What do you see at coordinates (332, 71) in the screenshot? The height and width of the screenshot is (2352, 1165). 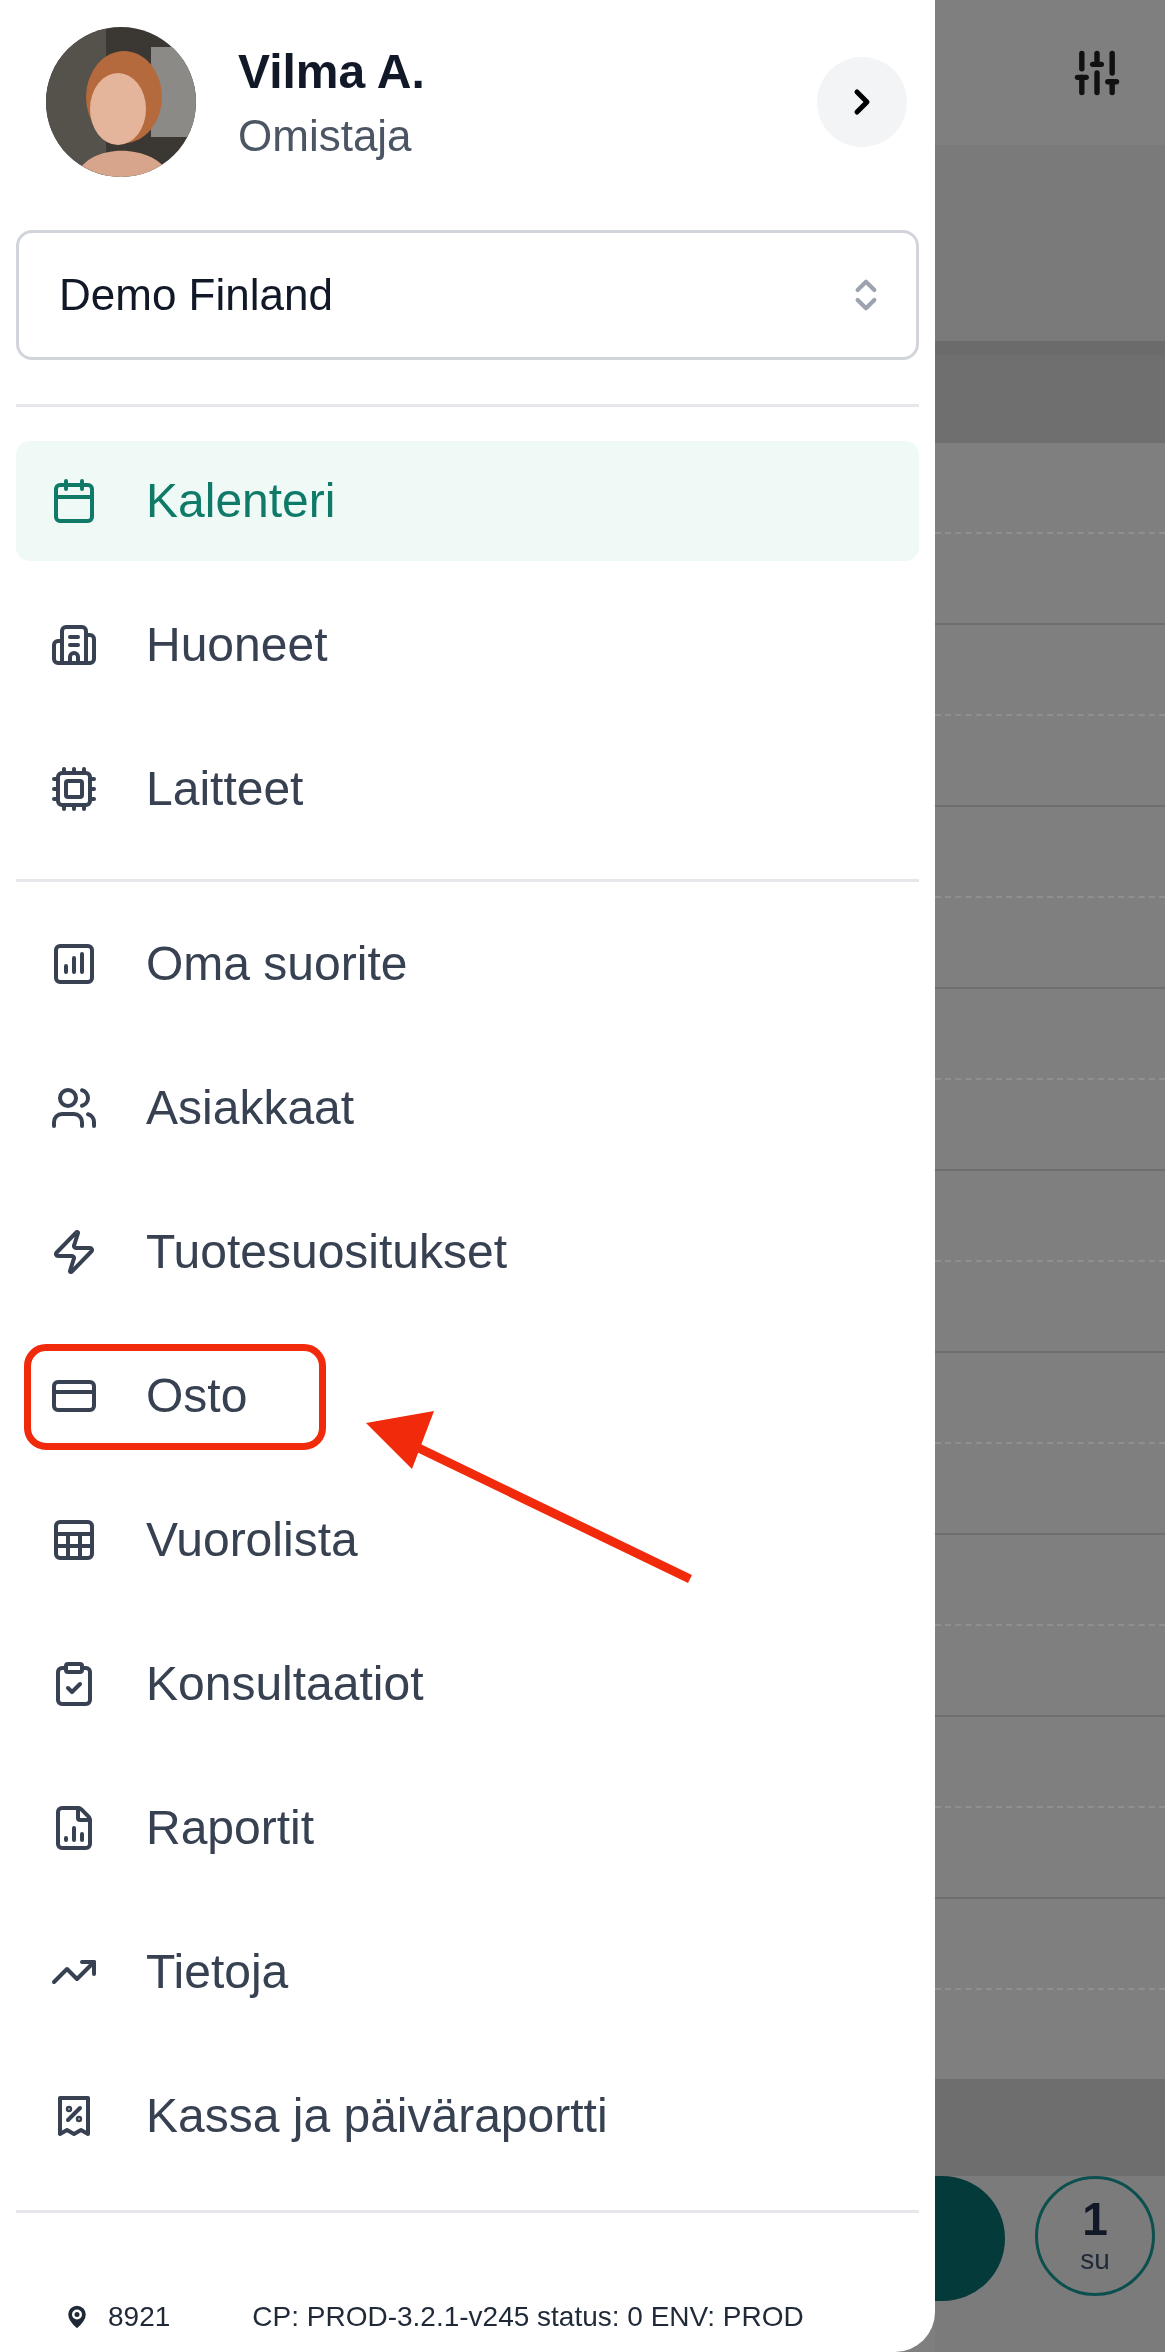 I see `user-name: Vilma A.` at bounding box center [332, 71].